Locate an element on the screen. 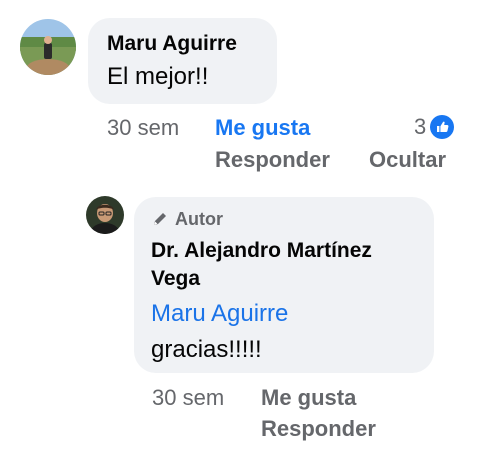 The width and height of the screenshot is (480, 450). pencil-icon is located at coordinates (160, 219).